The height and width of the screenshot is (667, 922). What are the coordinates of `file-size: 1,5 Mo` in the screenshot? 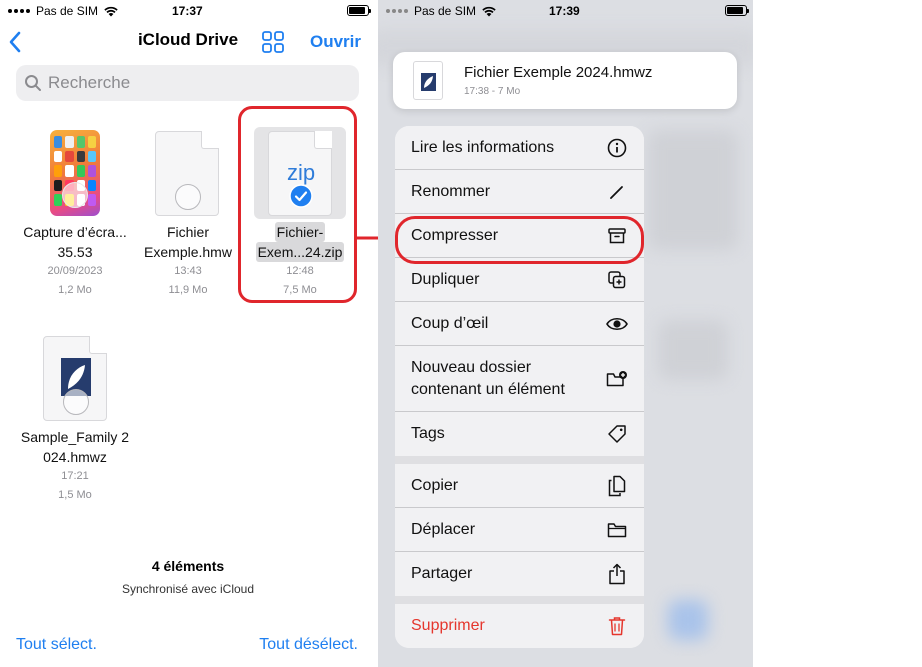 It's located at (75, 495).